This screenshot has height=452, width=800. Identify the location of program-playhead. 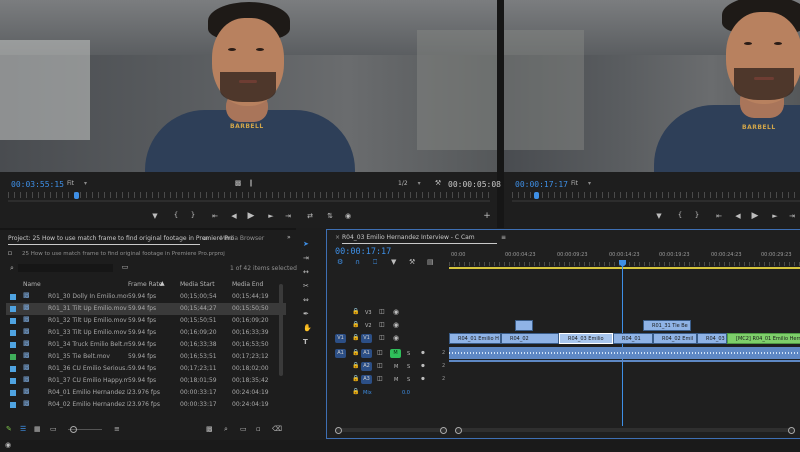
(536, 195).